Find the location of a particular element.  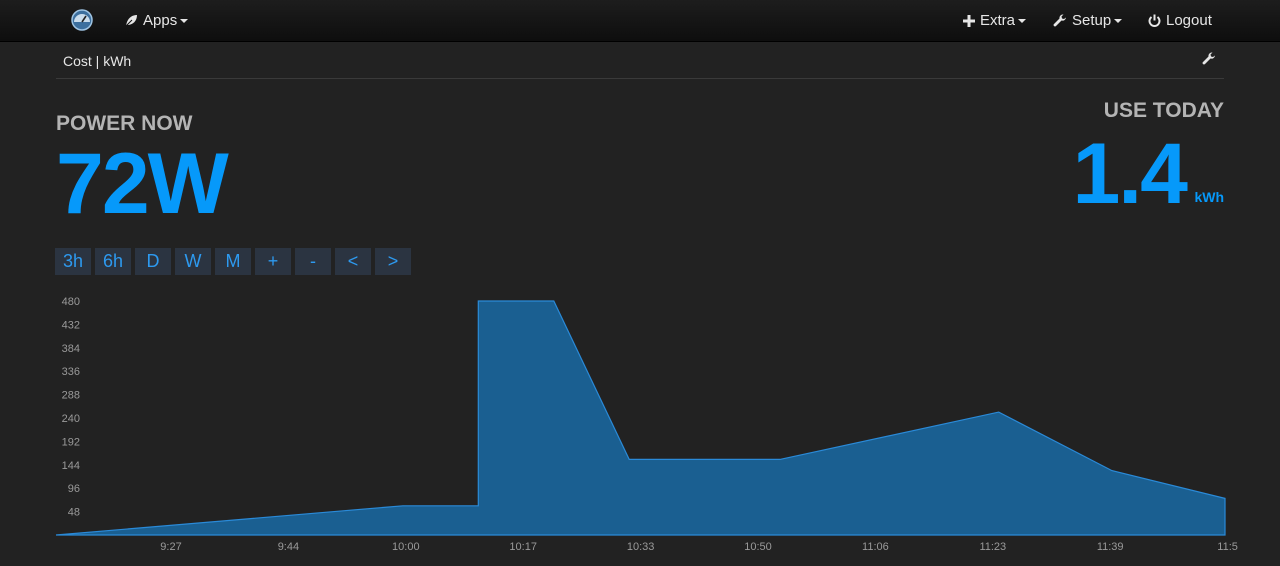

extra-menu: Extra is located at coordinates (995, 20).